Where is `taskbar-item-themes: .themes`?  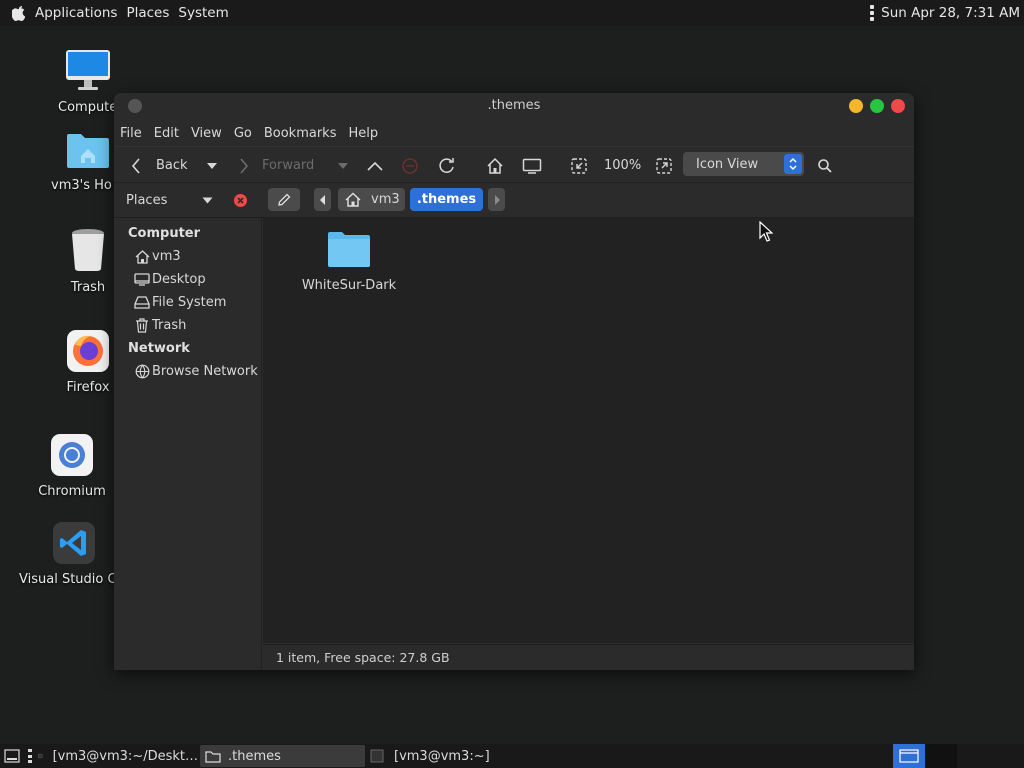
taskbar-item-themes: .themes is located at coordinates (282, 756).